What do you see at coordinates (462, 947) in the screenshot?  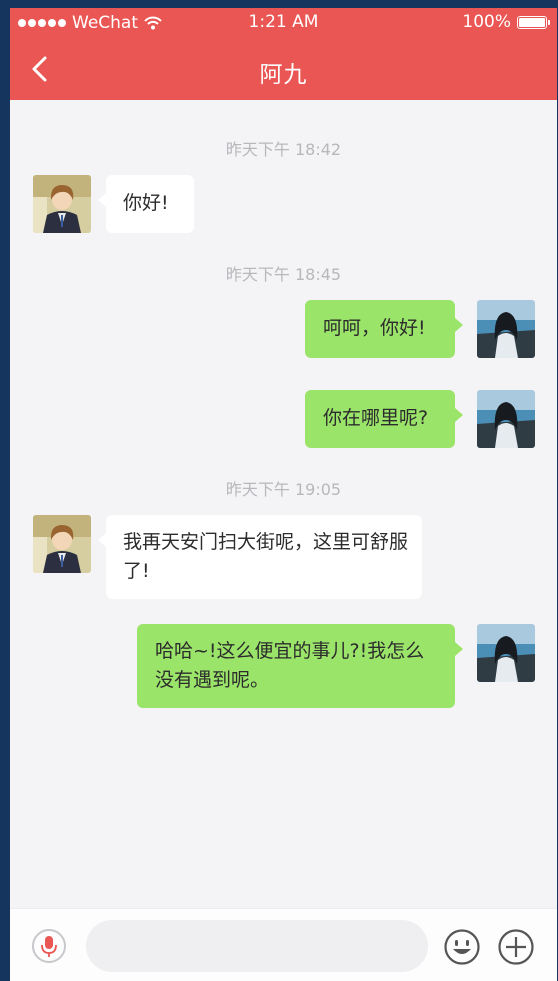 I see `smiley-icon` at bounding box center [462, 947].